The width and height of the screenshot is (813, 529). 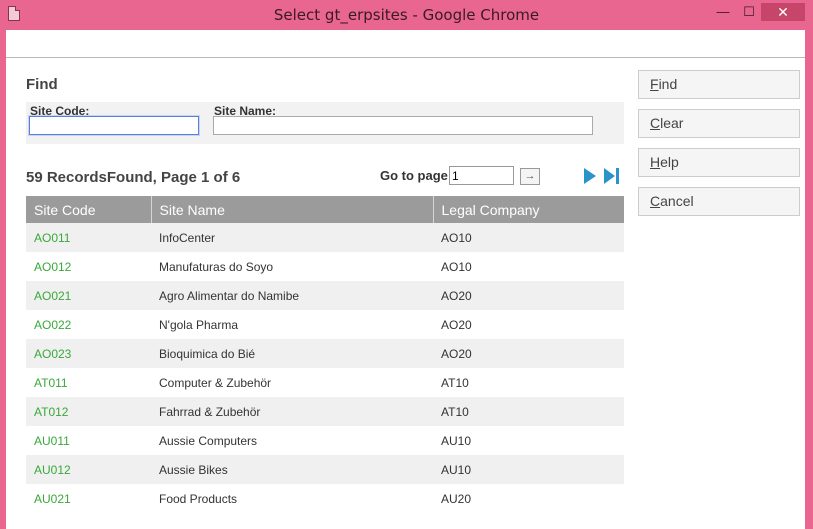 I want to click on site-name-input, so click(x=403, y=125).